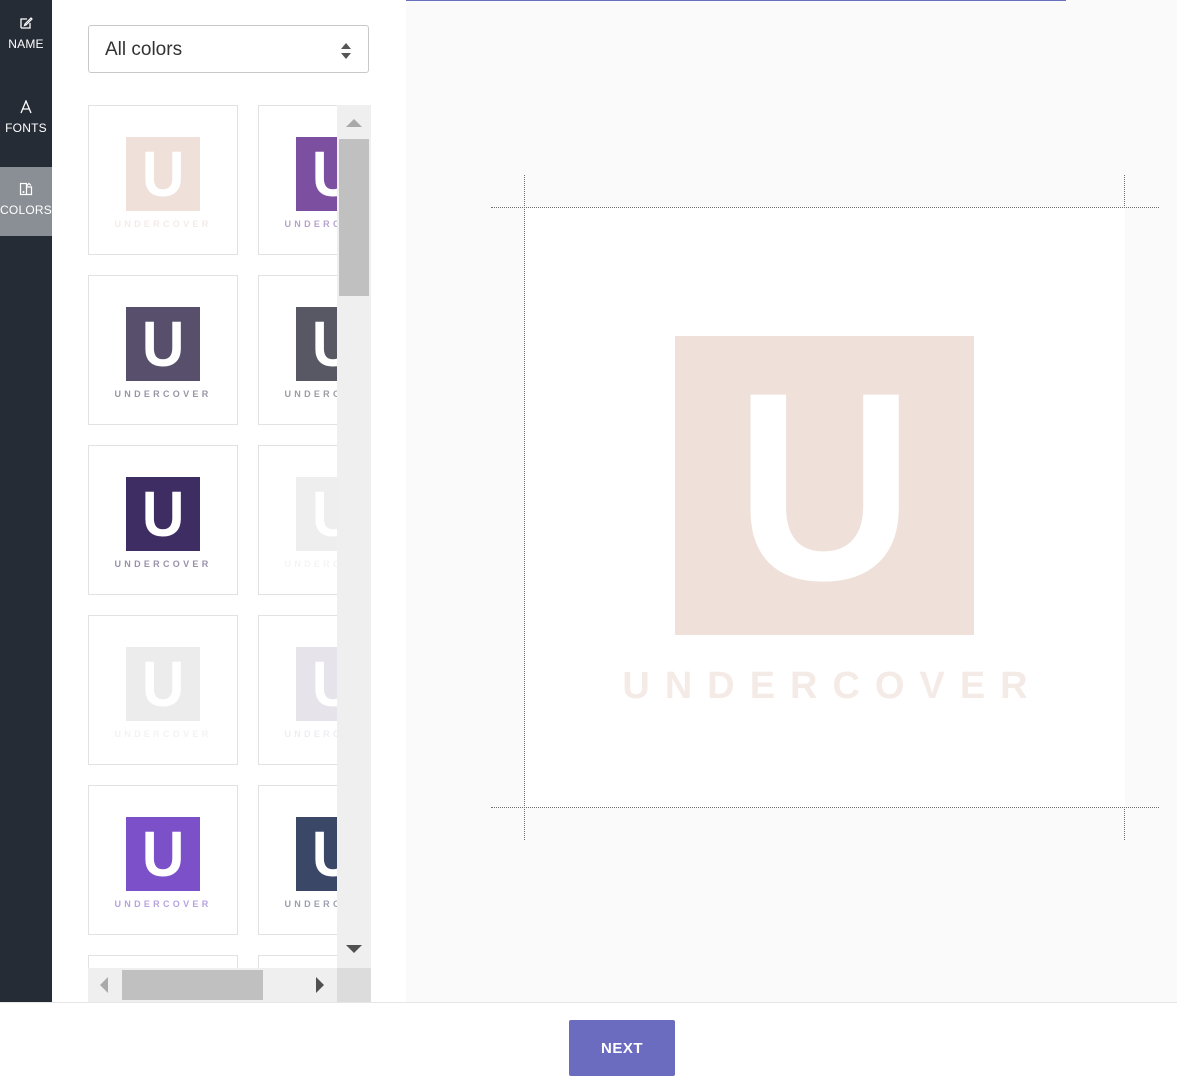 This screenshot has width=1177, height=1084. What do you see at coordinates (104, 985) in the screenshot?
I see `scroll-left-arrow-icon` at bounding box center [104, 985].